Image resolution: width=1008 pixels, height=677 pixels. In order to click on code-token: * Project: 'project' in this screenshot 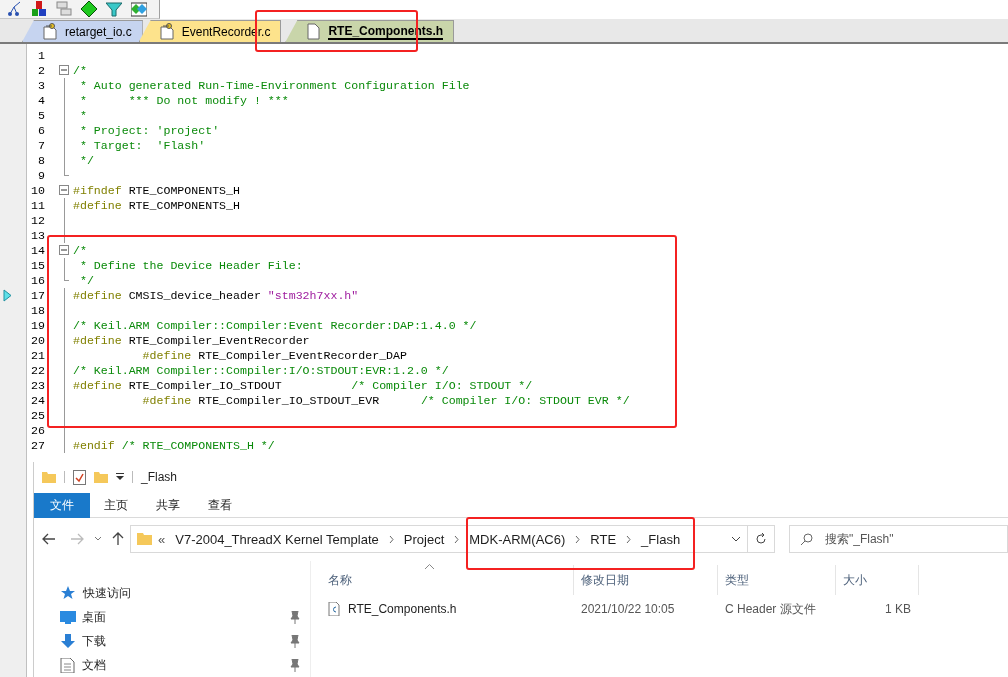, I will do `click(149, 130)`.